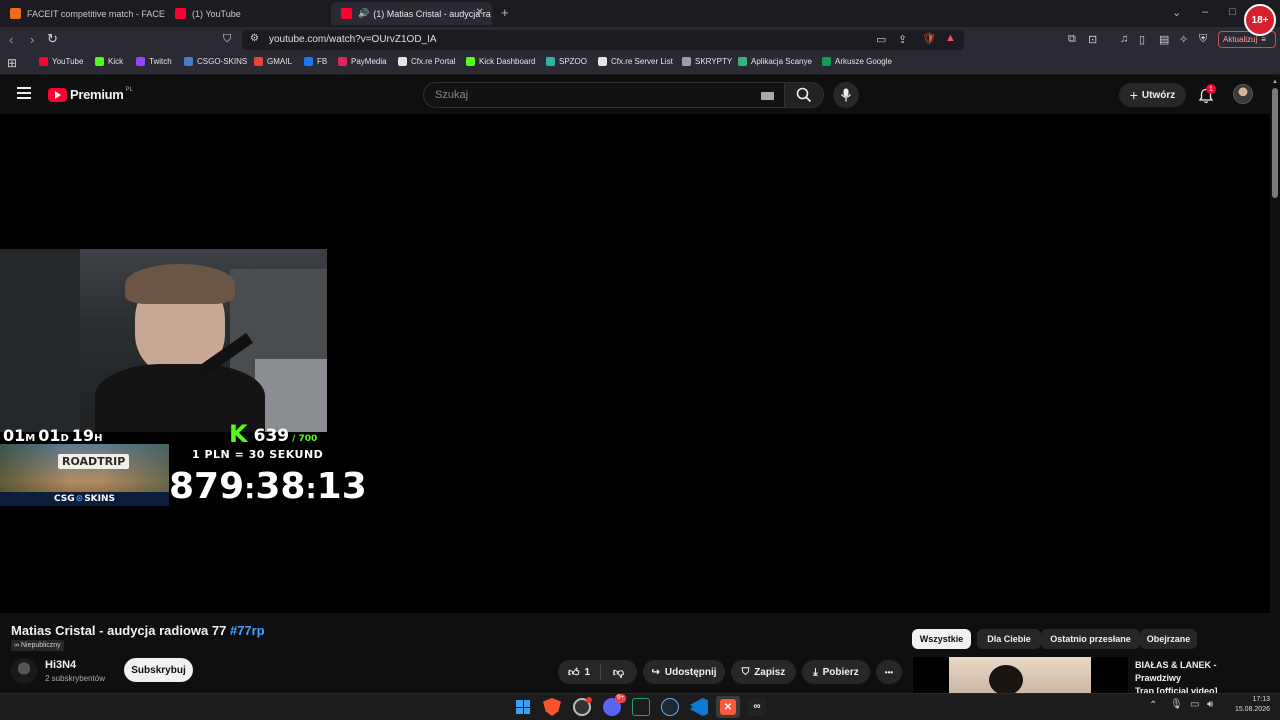 This screenshot has width=1280, height=720. I want to click on new-tab-button: +, so click(505, 12).